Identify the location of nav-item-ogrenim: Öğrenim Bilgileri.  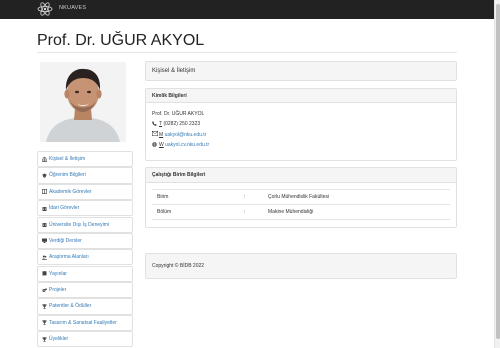
(85, 175).